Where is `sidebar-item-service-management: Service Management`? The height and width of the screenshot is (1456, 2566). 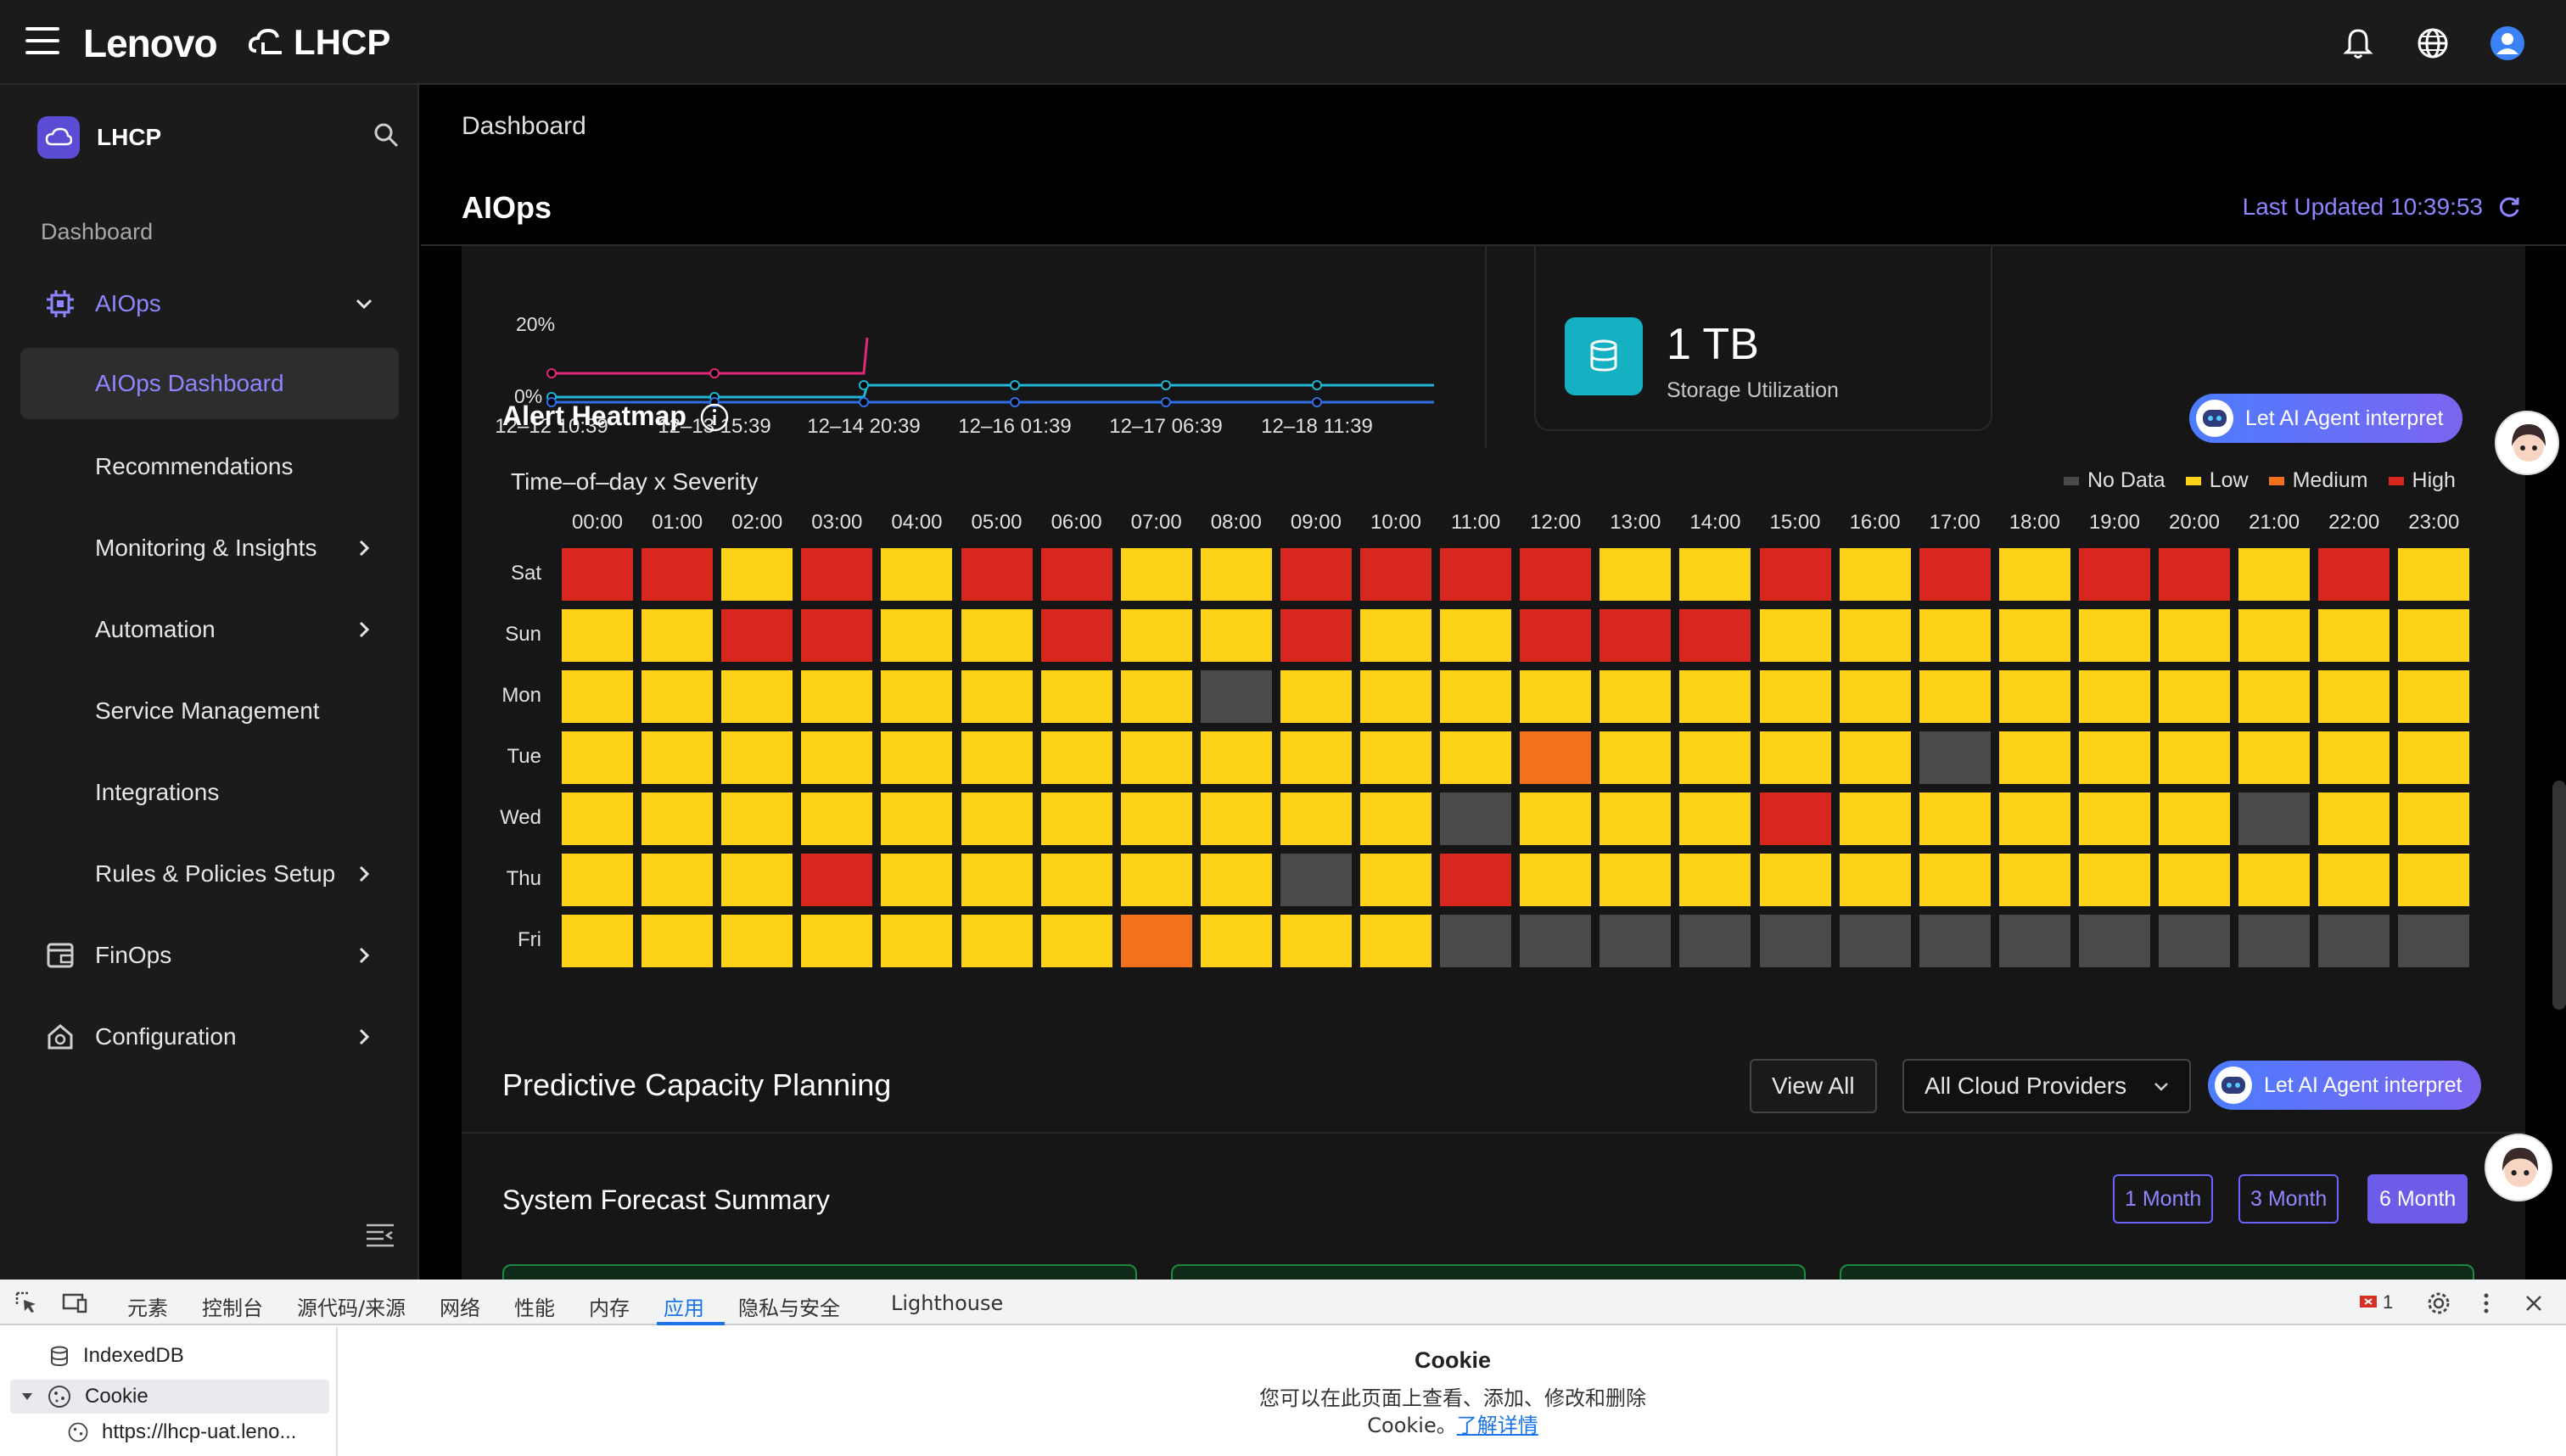
sidebar-item-service-management: Service Management is located at coordinates (209, 711).